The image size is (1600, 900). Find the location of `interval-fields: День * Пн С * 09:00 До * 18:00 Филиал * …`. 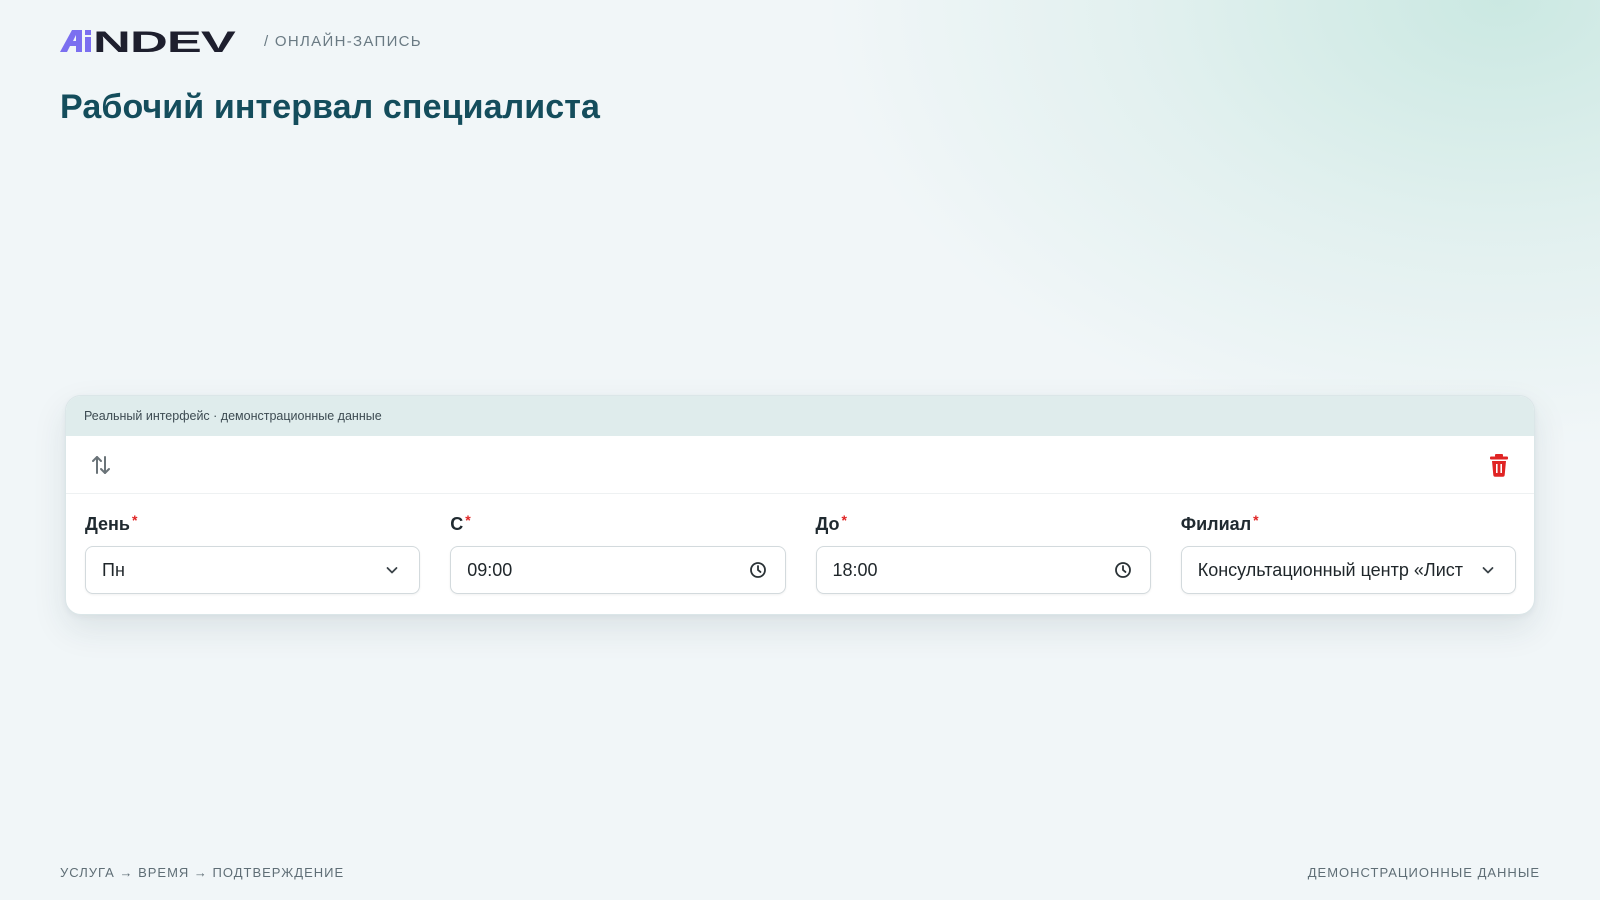

interval-fields: День * Пн С * 09:00 До * 18:00 Филиал * … is located at coordinates (800, 544).